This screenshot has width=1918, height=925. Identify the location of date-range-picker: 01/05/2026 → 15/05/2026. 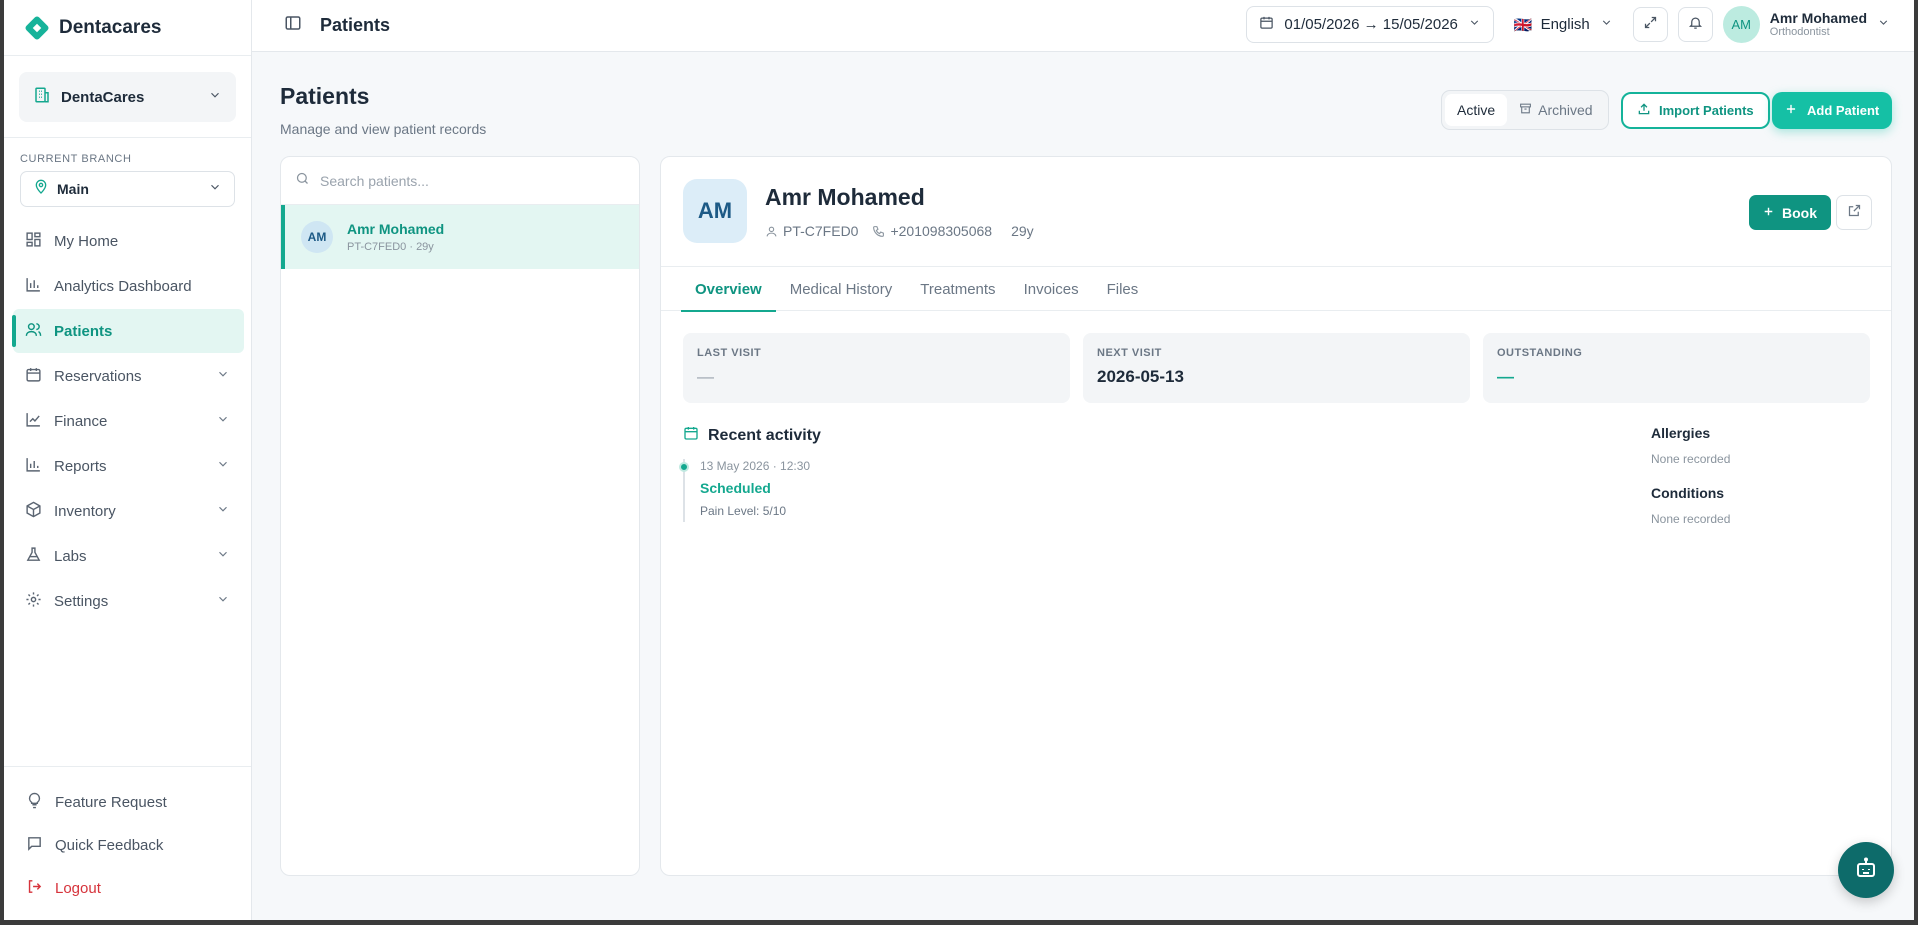
(1370, 24).